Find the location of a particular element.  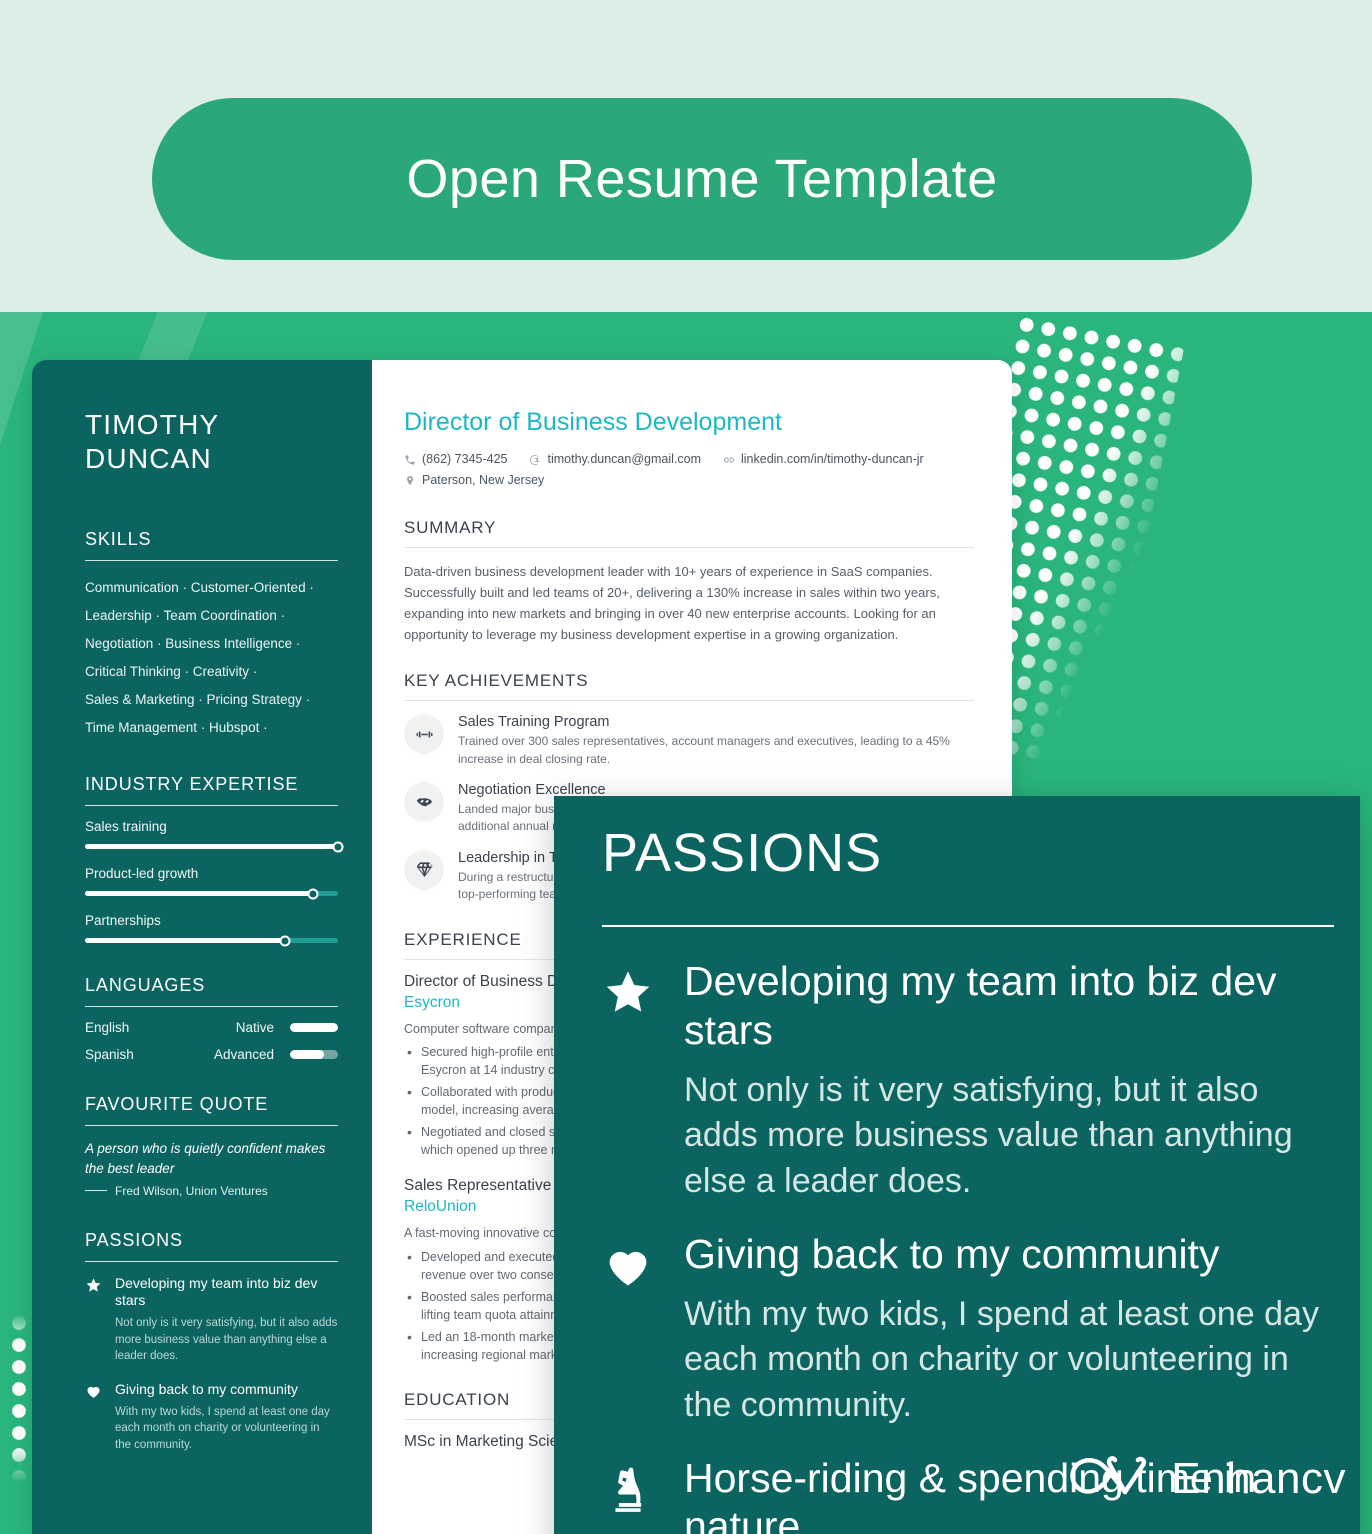

overlay-passion-title: Developing my team into biz dev stars is located at coordinates (980, 1005).